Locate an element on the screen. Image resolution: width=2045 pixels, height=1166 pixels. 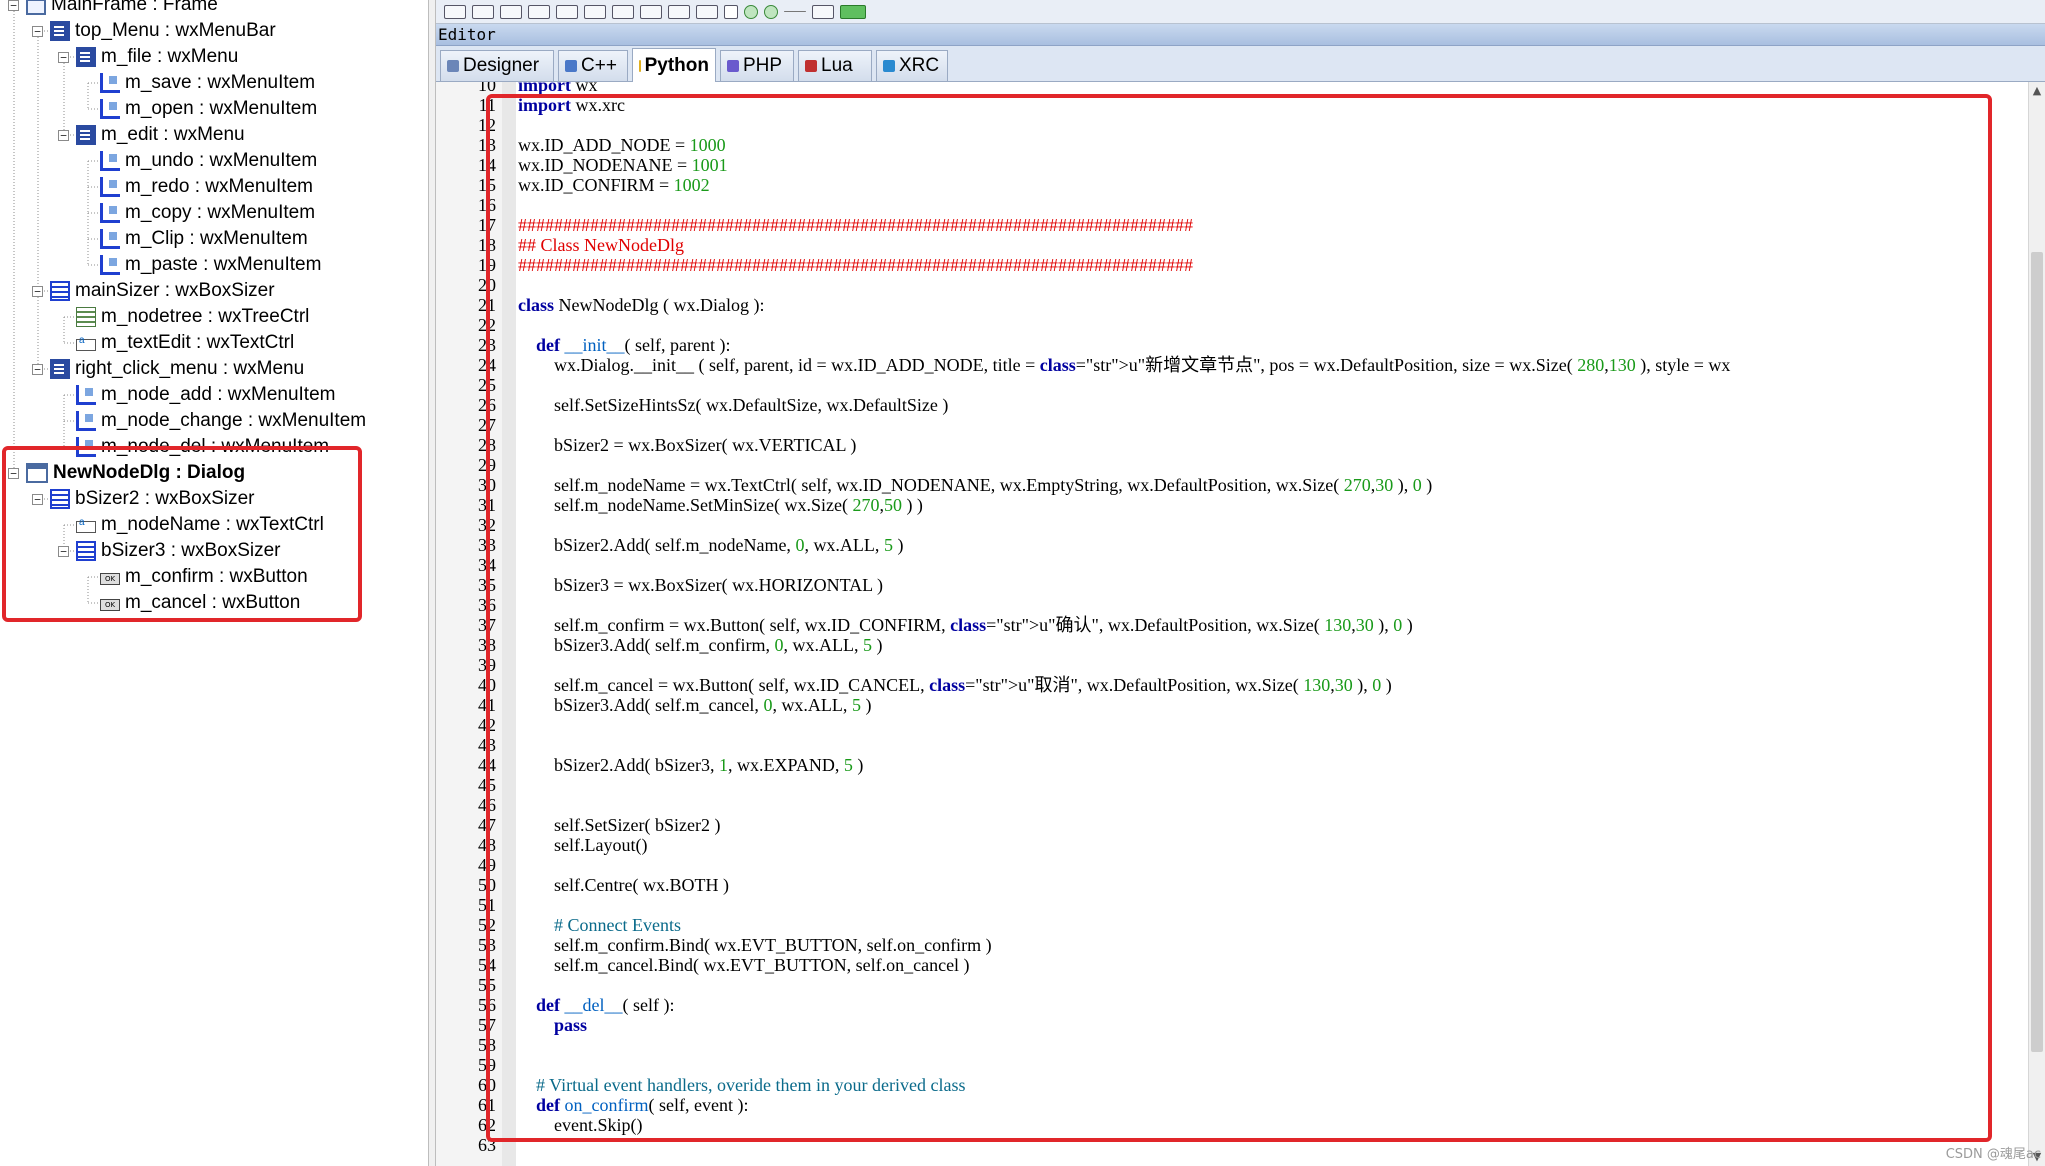
bitmap-button-tool-icon is located at coordinates (483, 11).